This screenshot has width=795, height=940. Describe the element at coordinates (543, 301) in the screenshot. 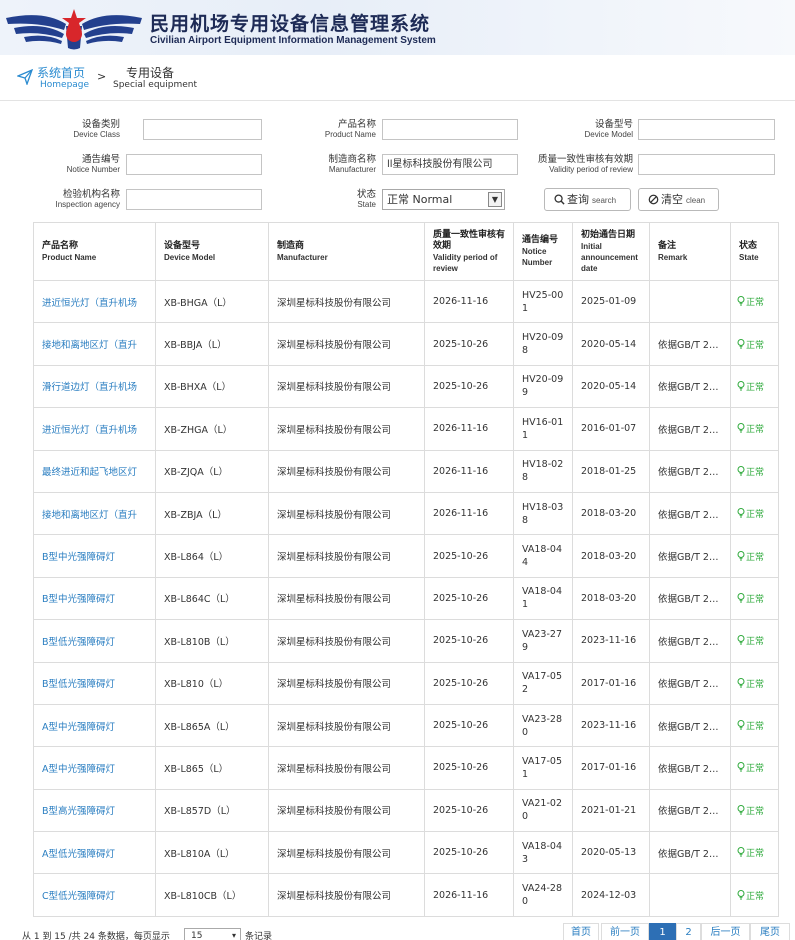

I see `notice-number-cell: HV25-001` at that location.